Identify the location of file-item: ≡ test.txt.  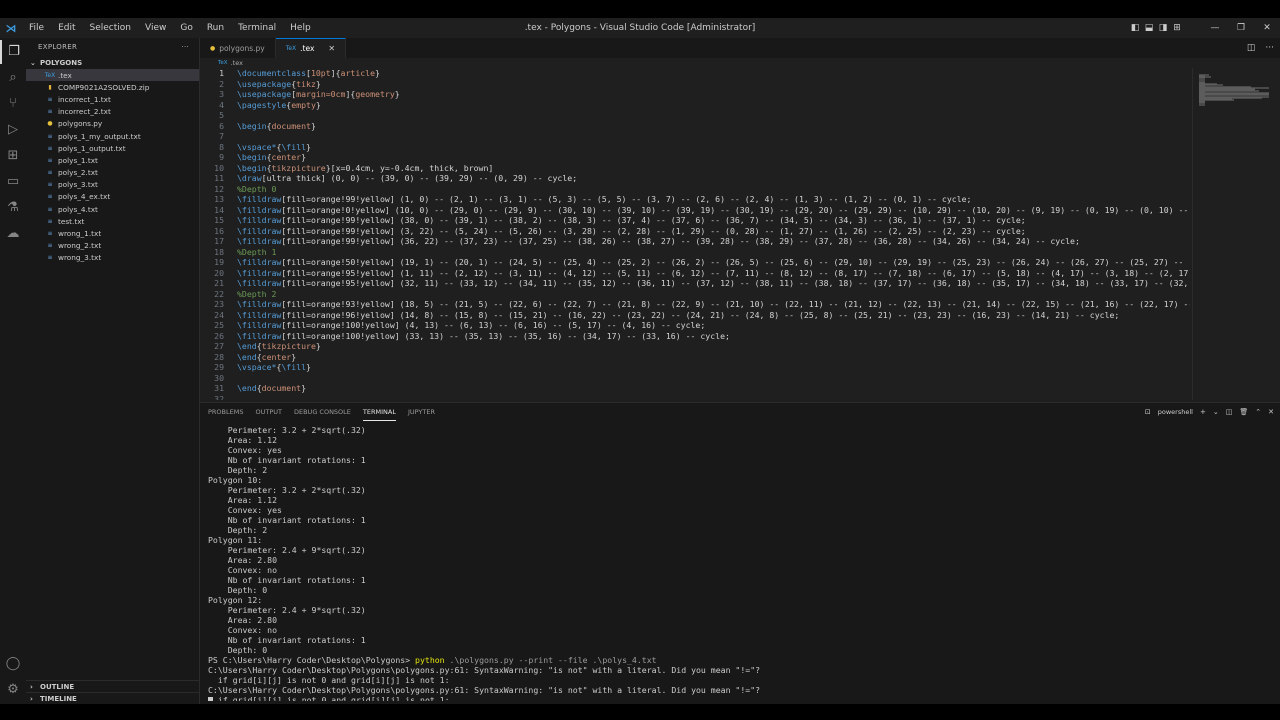
(112, 221).